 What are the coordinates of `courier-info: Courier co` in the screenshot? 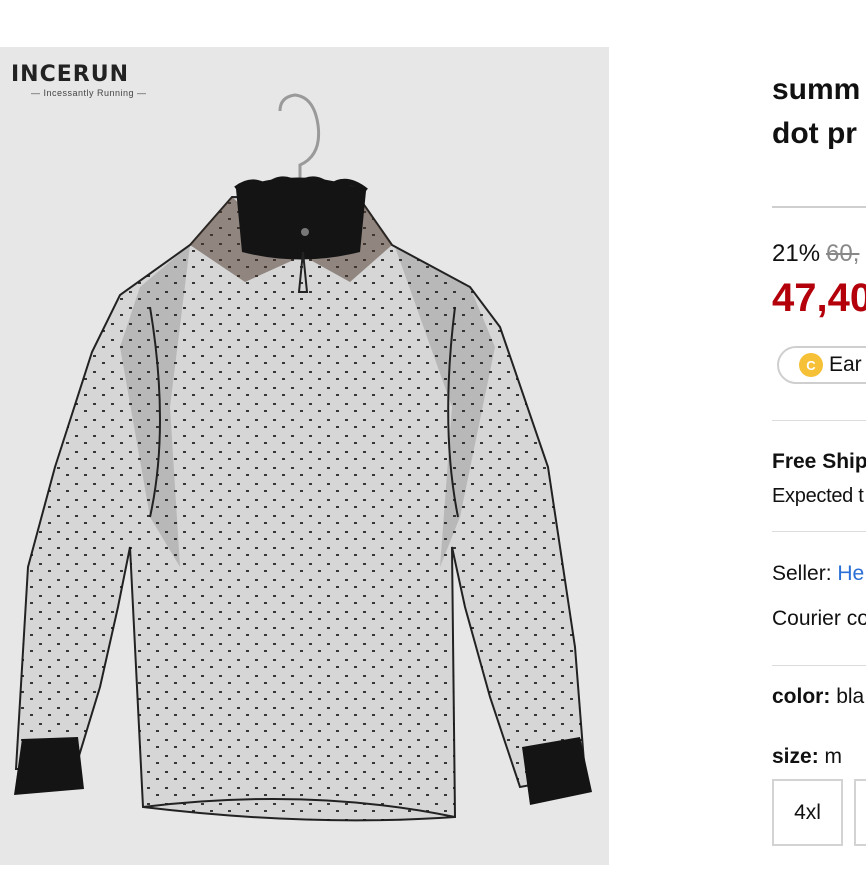 It's located at (819, 618).